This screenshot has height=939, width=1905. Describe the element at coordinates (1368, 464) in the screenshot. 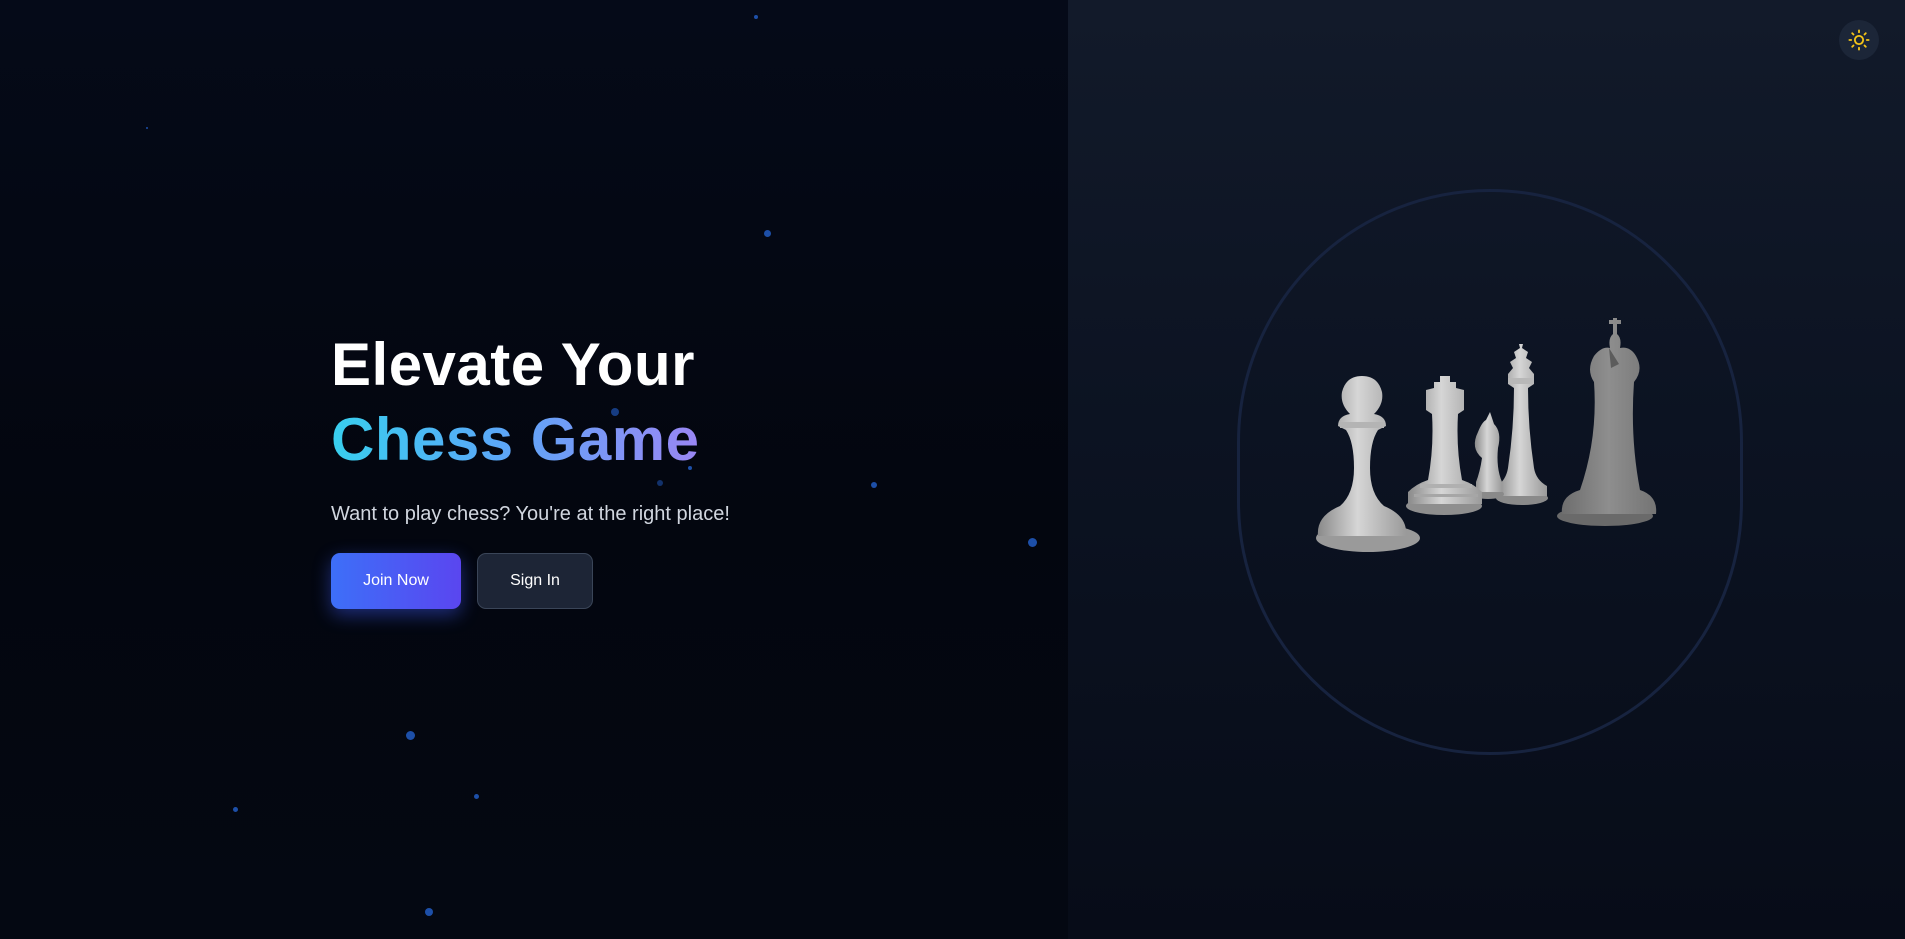

I see `pawn-piece` at that location.